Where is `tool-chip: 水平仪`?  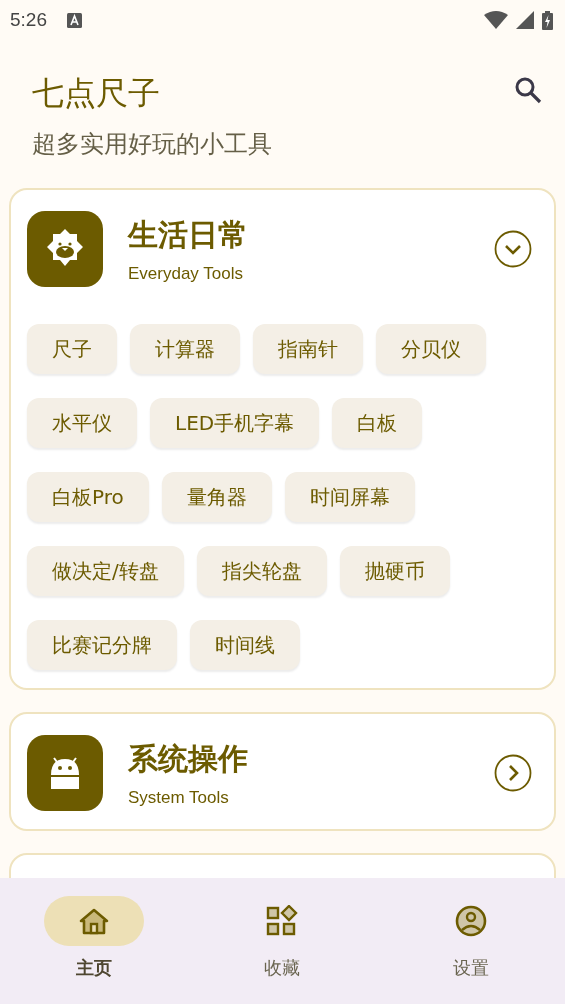 tool-chip: 水平仪 is located at coordinates (82, 423).